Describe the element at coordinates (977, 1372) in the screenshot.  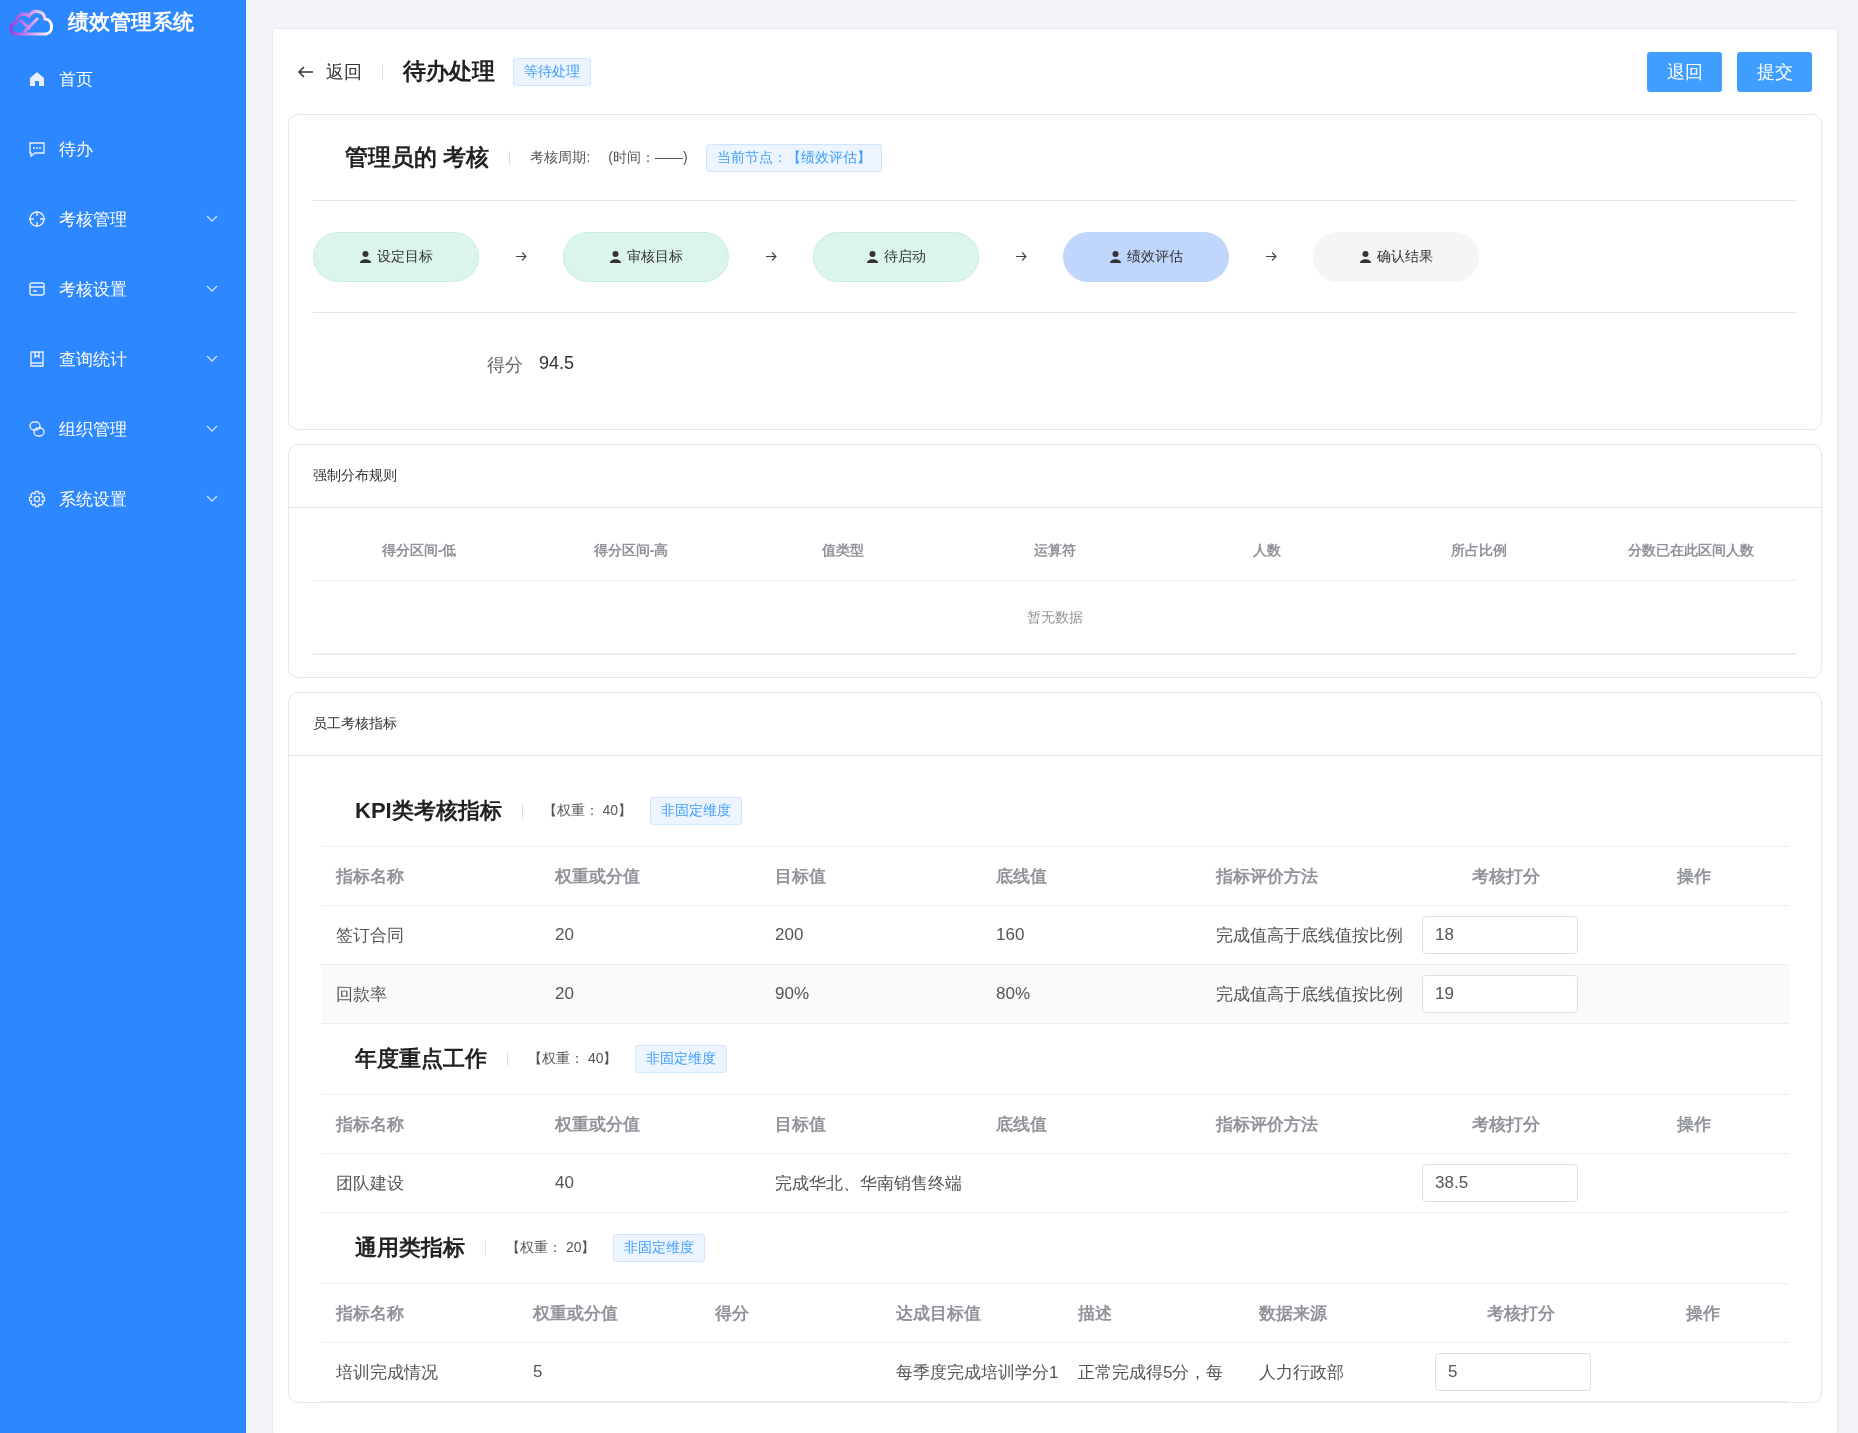
I see `table-cell-text: 每季度完成培训学分1` at that location.